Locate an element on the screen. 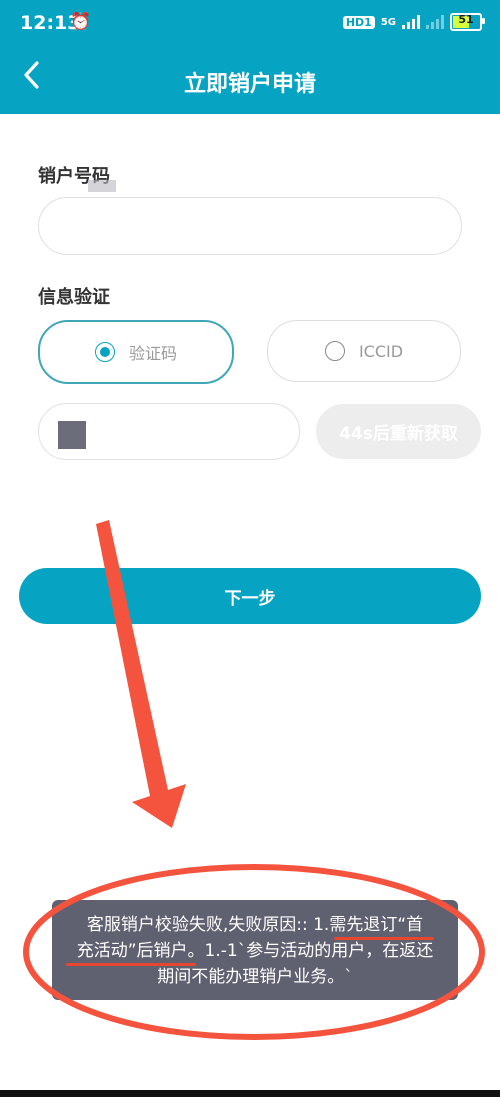 This screenshot has height=1097, width=500. battery-icon: 51 is located at coordinates (467, 22).